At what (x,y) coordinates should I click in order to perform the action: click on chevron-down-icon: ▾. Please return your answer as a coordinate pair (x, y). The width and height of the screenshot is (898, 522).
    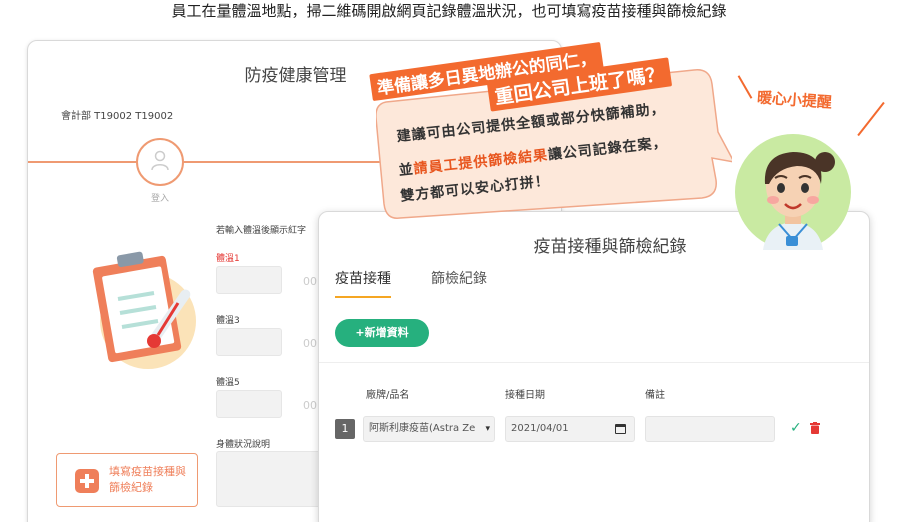
    Looking at the image, I should click on (487, 429).